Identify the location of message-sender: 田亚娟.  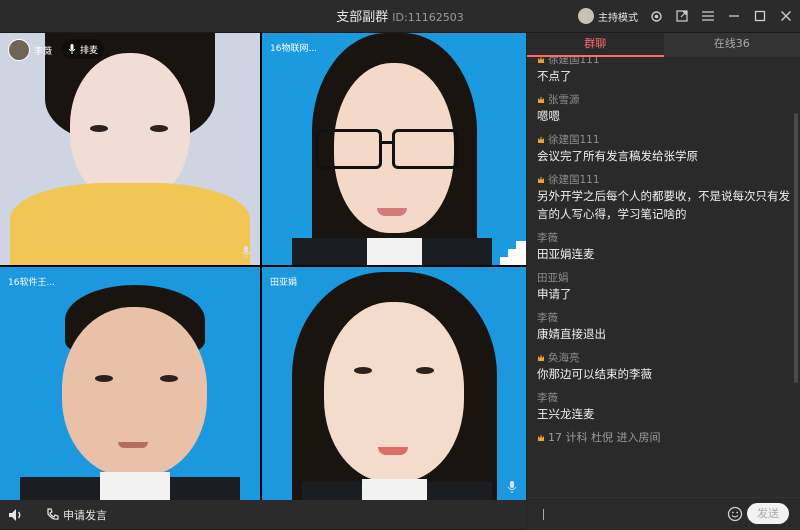
(665, 277).